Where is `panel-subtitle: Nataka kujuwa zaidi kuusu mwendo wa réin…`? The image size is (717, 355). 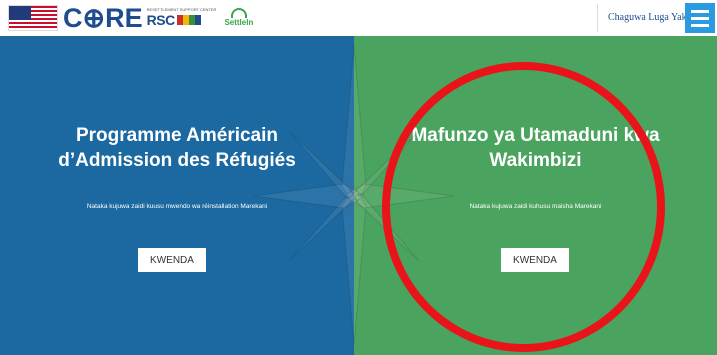 panel-subtitle: Nataka kujuwa zaidi kuusu mwendo wa réin… is located at coordinates (177, 206).